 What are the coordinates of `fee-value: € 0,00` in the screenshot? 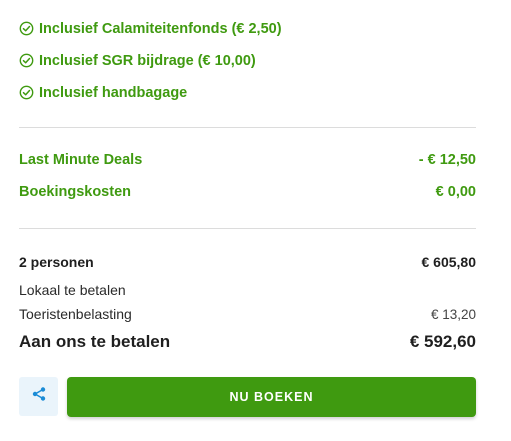 It's located at (455, 192).